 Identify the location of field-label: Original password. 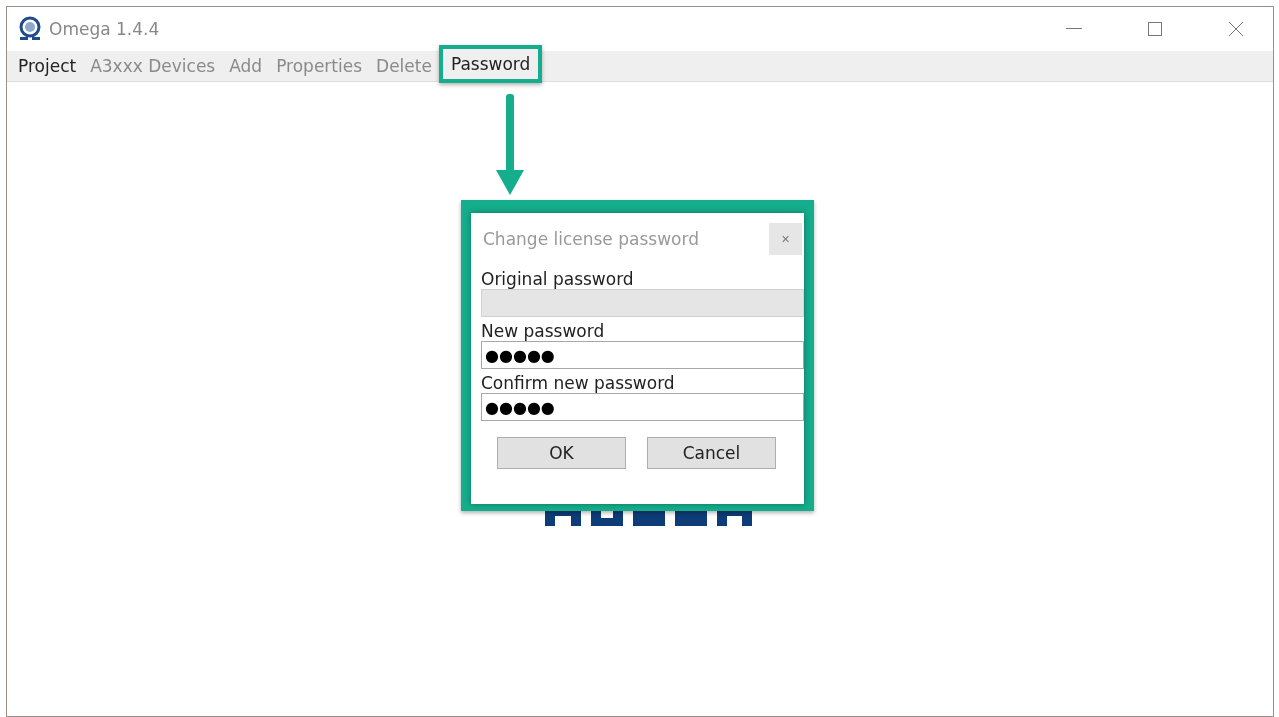
(558, 279).